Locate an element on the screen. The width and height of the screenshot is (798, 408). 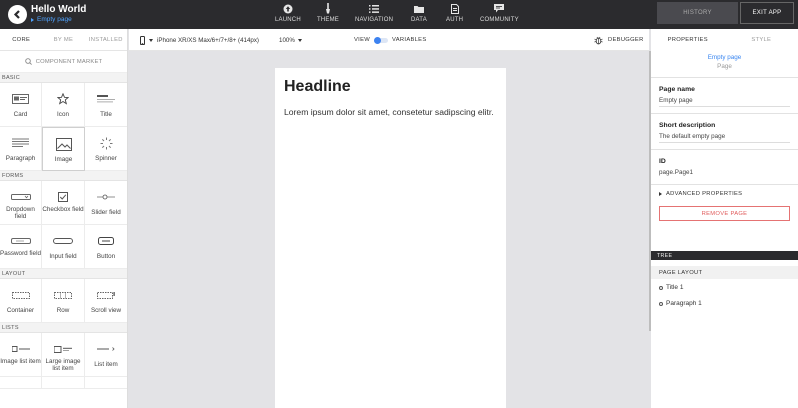
current-page-selector: Empty page is located at coordinates (51, 19).